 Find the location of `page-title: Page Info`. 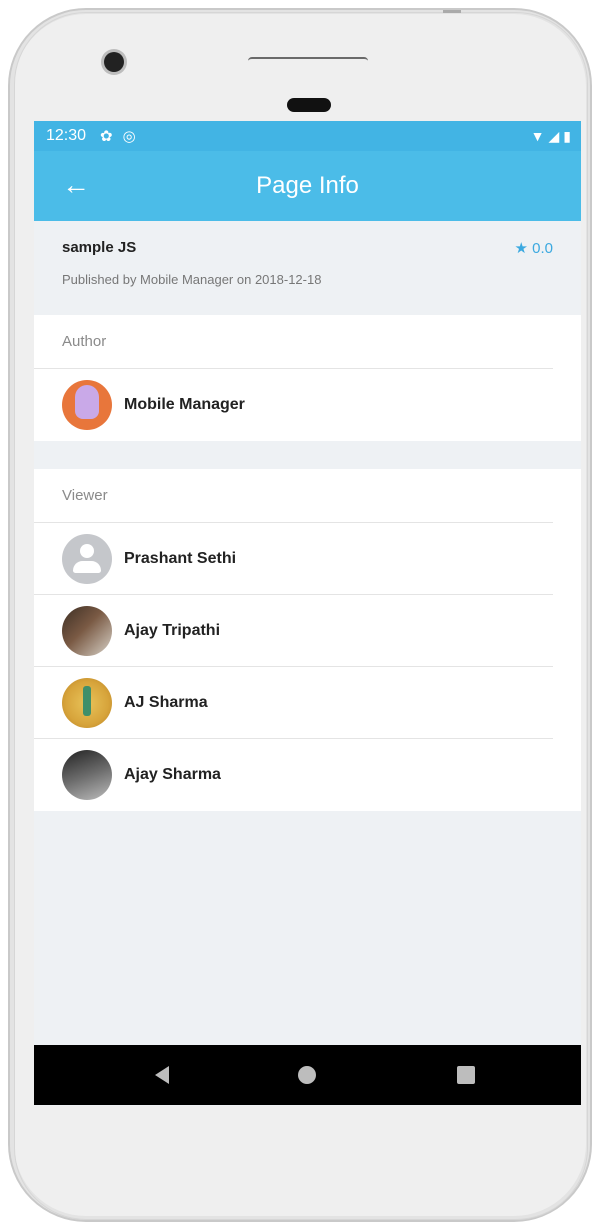

page-title: Page Info is located at coordinates (307, 185).